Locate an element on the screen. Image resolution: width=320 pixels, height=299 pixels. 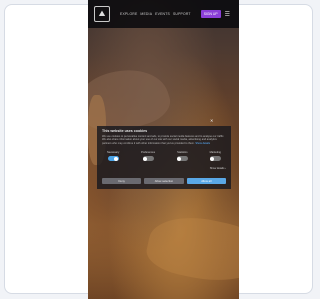
consent-buttons: Deny Allow selection Allow all is located at coordinates (164, 181).